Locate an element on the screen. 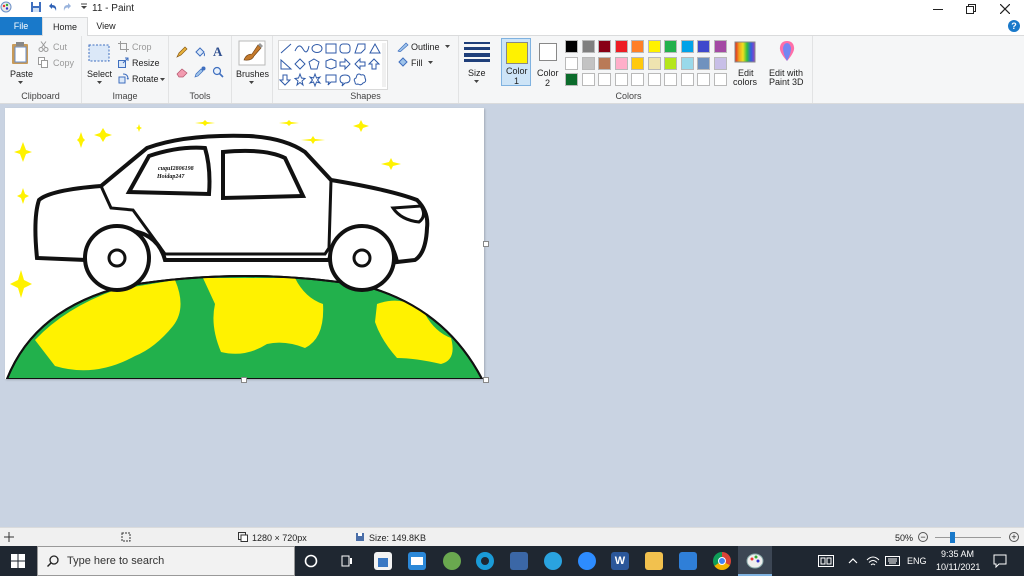 The image size is (1024, 576). cortana-icon is located at coordinates (311, 561).